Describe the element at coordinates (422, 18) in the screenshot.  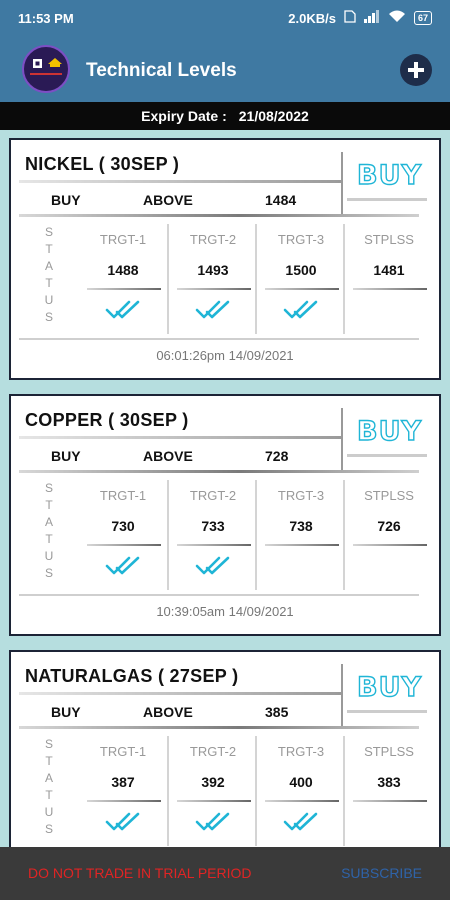
I see `battery-icon: 67` at that location.